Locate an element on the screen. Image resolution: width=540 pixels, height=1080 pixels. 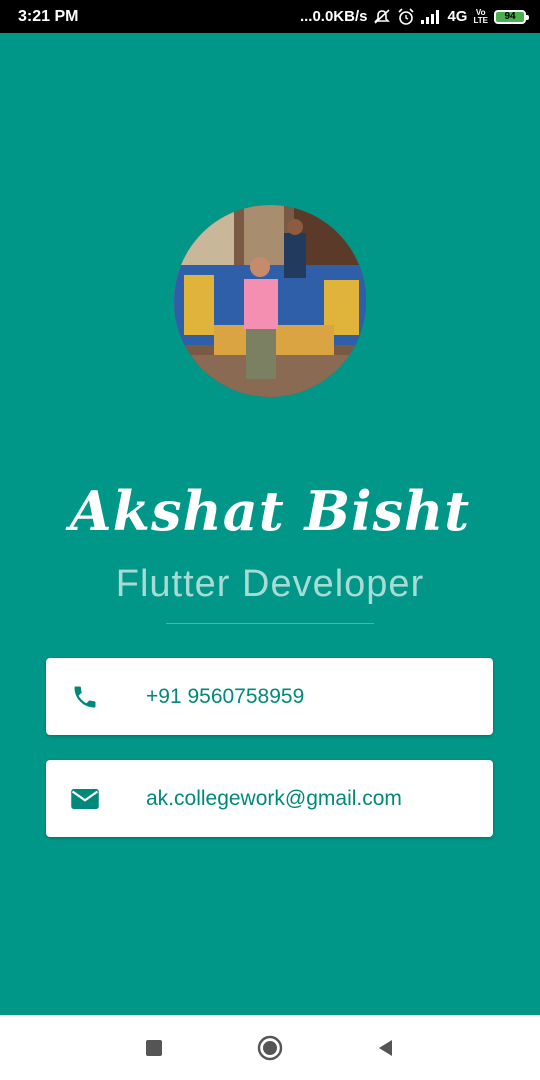
divider is located at coordinates (270, 623).